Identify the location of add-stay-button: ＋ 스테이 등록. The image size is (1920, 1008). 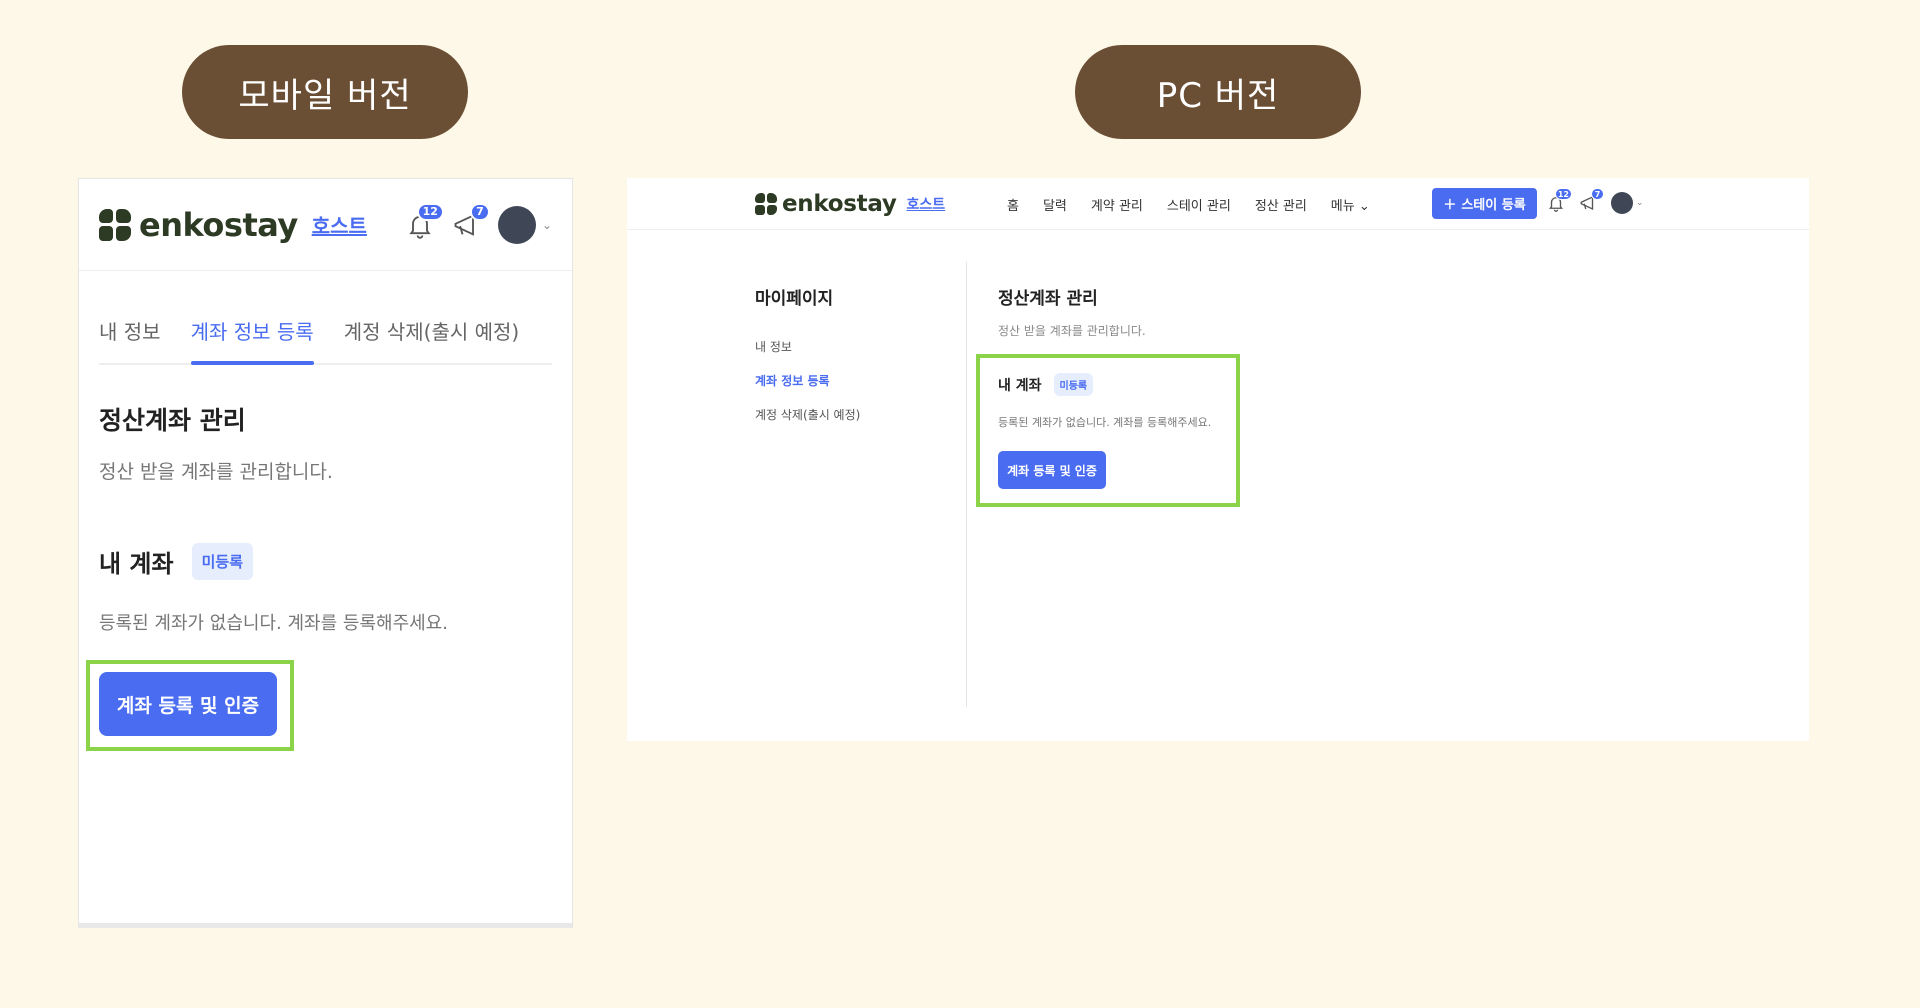
(1484, 203).